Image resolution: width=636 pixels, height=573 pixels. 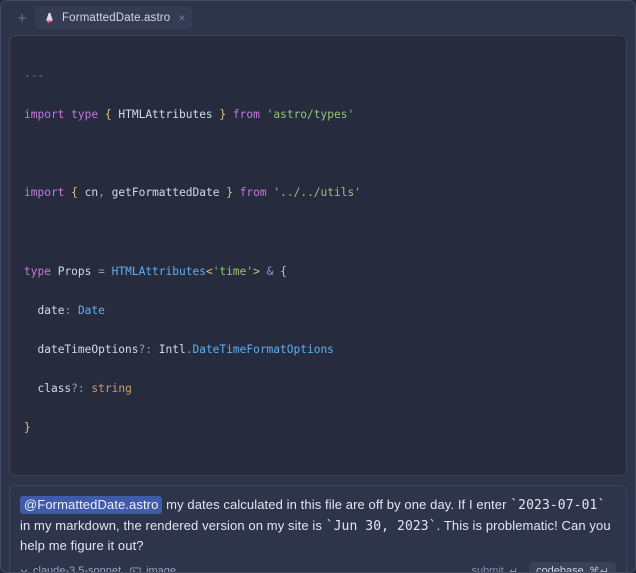 What do you see at coordinates (381, 526) in the screenshot?
I see `prompt-code-2: `Jun 30, 2023`` at bounding box center [381, 526].